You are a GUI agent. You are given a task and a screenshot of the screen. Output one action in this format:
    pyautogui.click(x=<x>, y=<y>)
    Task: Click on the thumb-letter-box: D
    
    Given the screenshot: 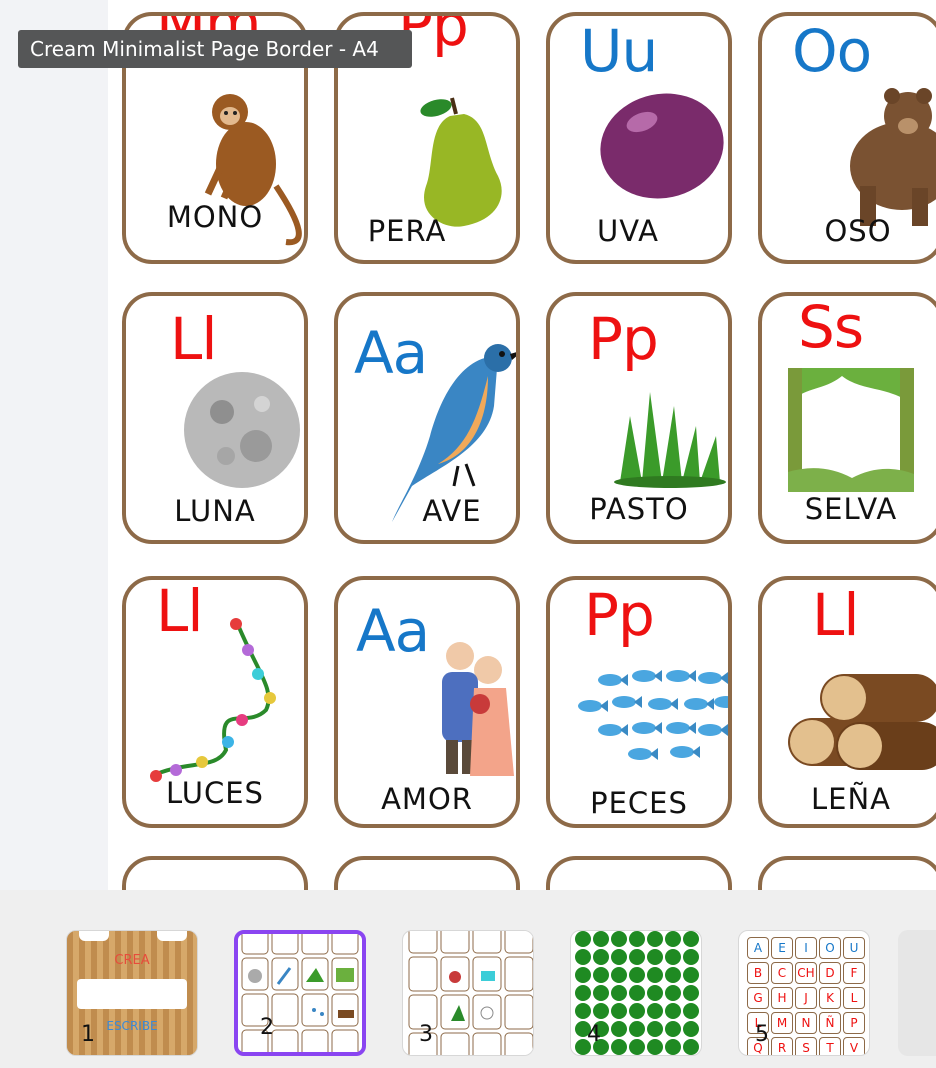 What is the action you would take?
    pyautogui.click(x=830, y=973)
    